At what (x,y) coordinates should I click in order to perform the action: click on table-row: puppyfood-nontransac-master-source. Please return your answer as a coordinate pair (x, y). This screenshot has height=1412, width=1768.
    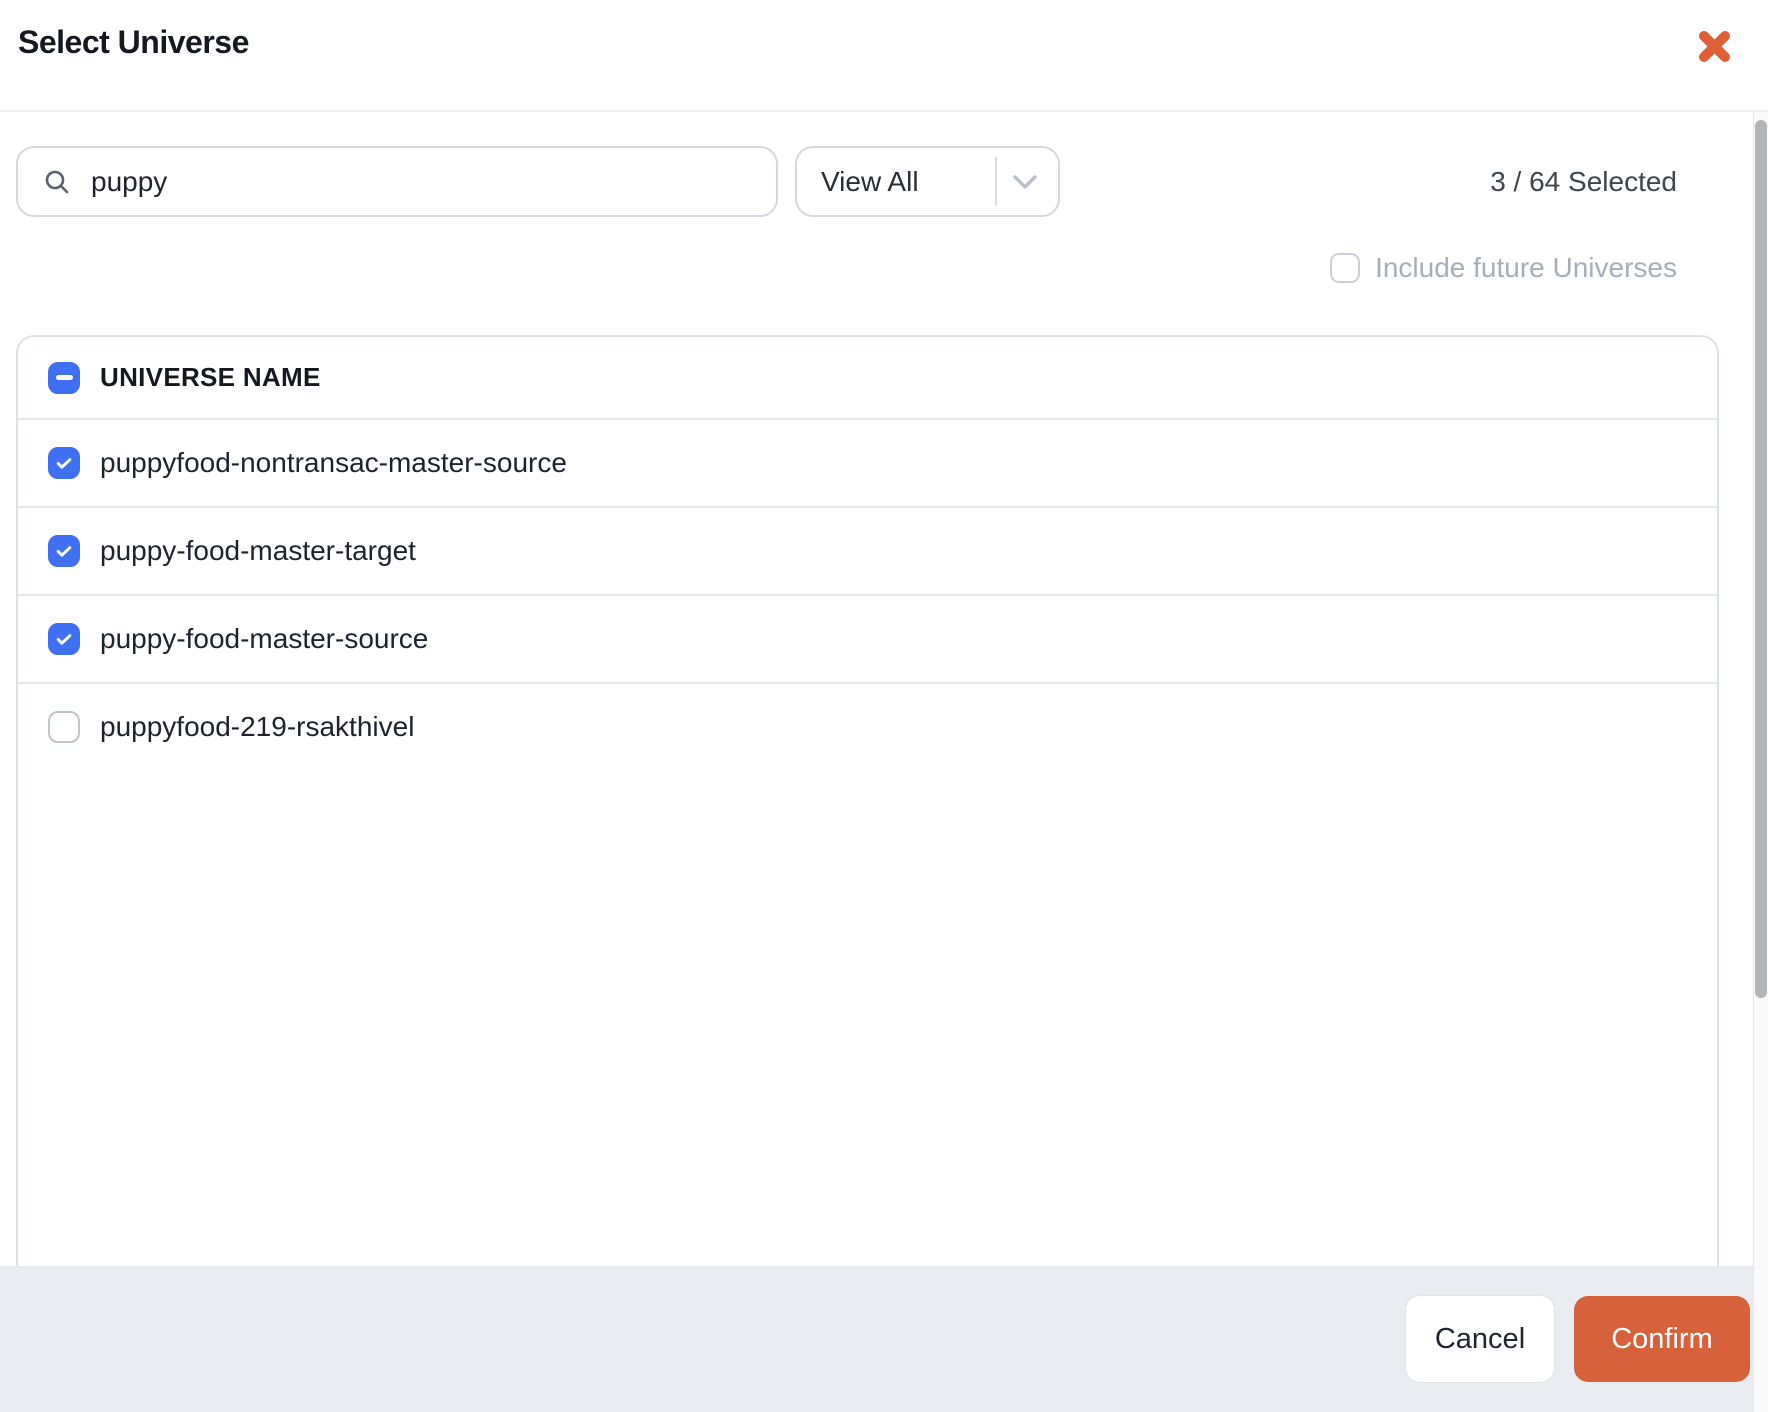
    Looking at the image, I should click on (867, 462).